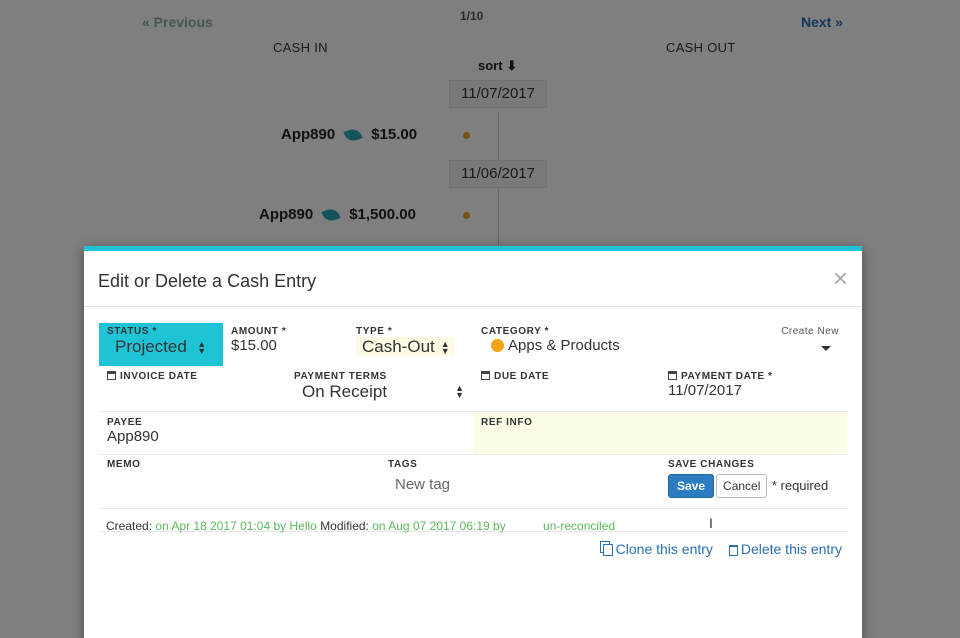 This screenshot has width=960, height=638. What do you see at coordinates (742, 486) in the screenshot?
I see `cancel-button: Cancel` at bounding box center [742, 486].